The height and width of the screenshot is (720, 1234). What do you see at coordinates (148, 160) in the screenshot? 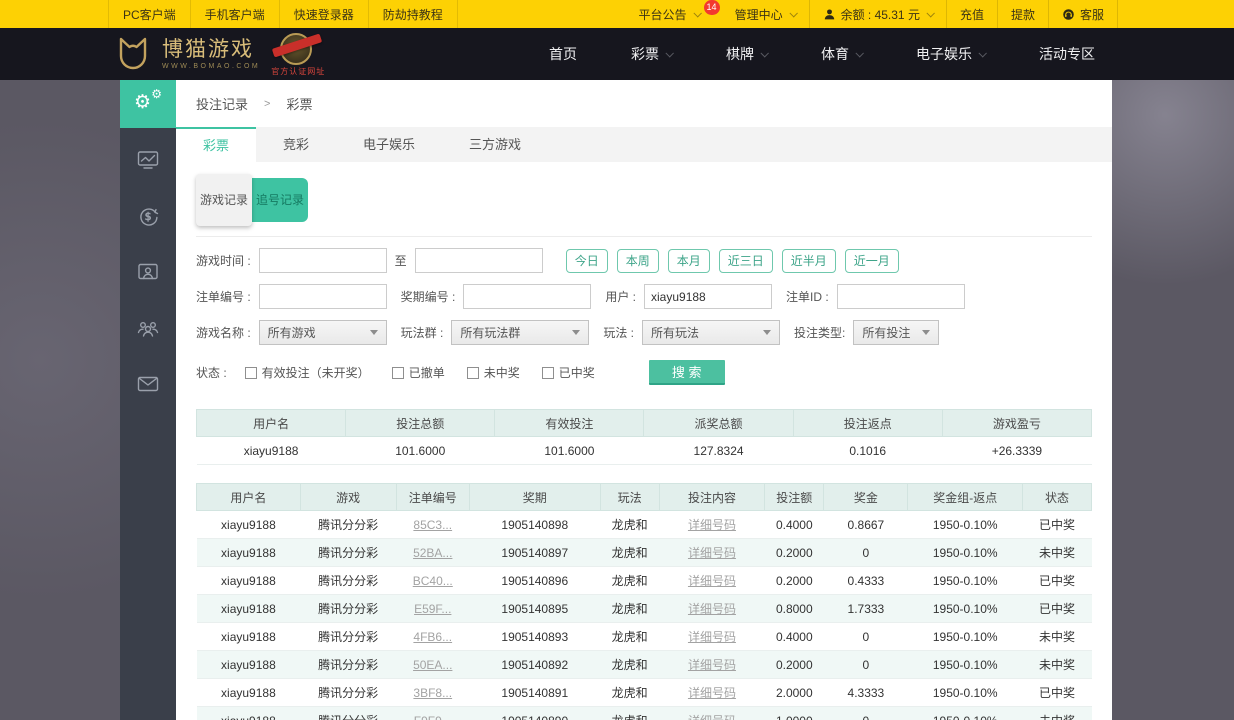
I see `sidebar-item-dashboard` at bounding box center [148, 160].